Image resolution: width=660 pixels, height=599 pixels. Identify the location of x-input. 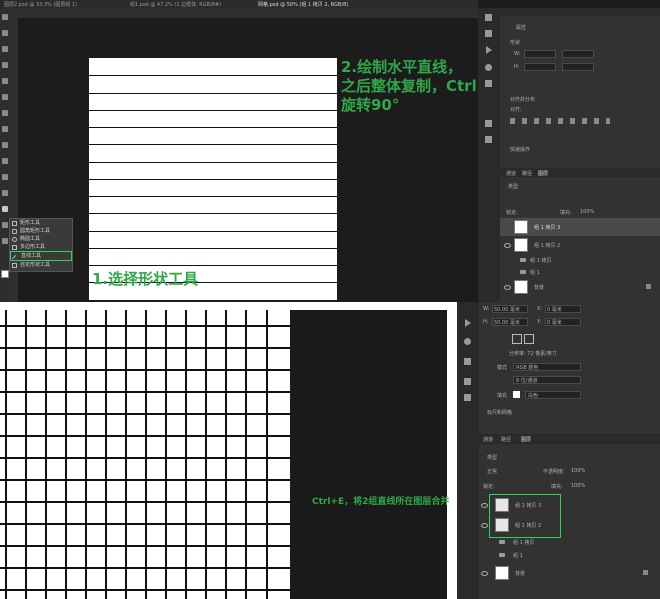
(578, 54).